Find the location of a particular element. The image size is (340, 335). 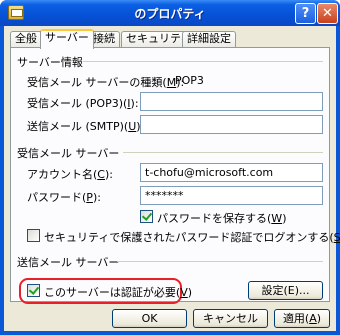

incoming-server-label: 受信メール (POP3)(I): is located at coordinates (83, 103).